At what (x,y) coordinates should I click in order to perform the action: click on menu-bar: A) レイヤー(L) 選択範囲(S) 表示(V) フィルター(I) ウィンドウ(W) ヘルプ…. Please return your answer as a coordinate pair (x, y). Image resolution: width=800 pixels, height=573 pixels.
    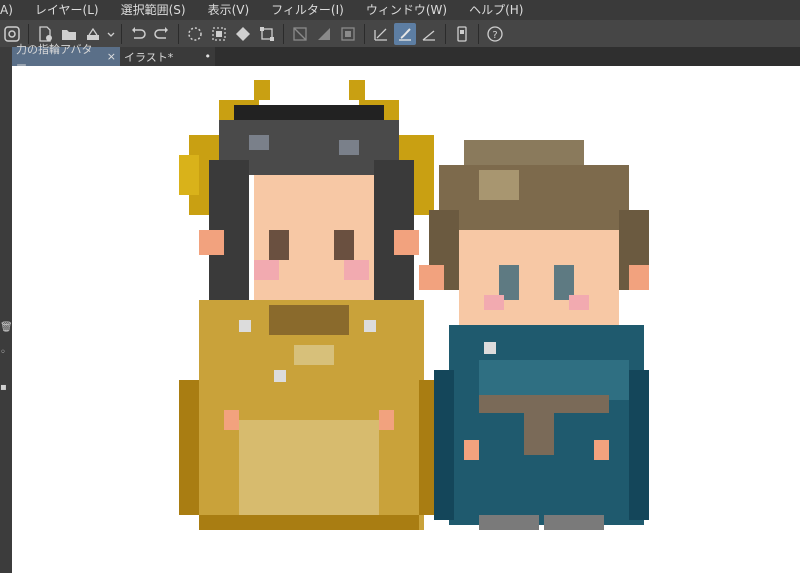
    Looking at the image, I should click on (400, 10).